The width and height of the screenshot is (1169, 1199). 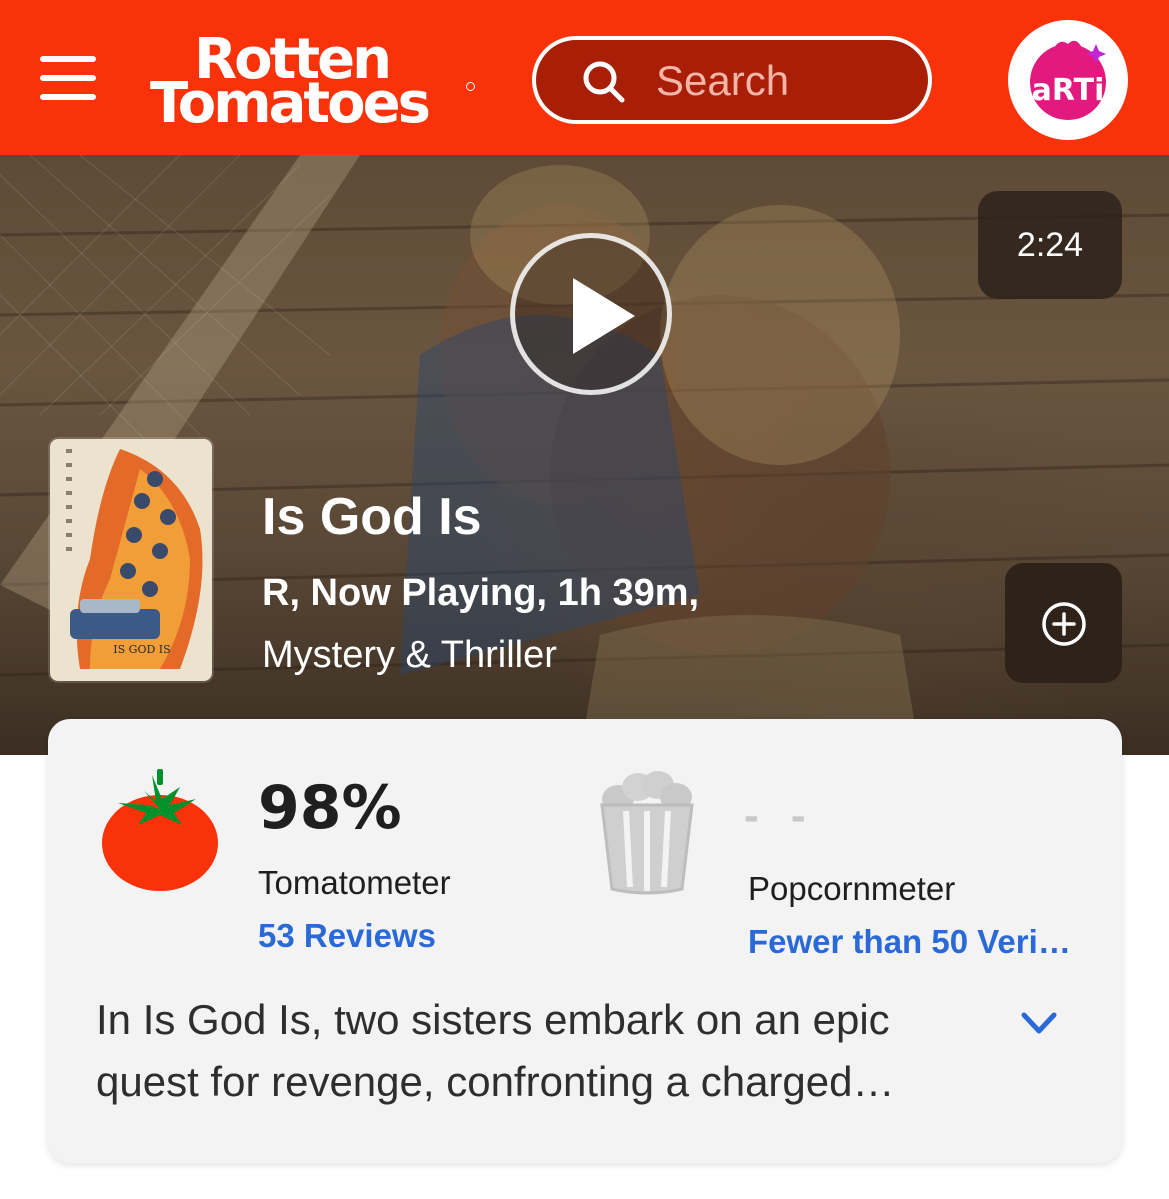 I want to click on play-trailer-button, so click(x=591, y=314).